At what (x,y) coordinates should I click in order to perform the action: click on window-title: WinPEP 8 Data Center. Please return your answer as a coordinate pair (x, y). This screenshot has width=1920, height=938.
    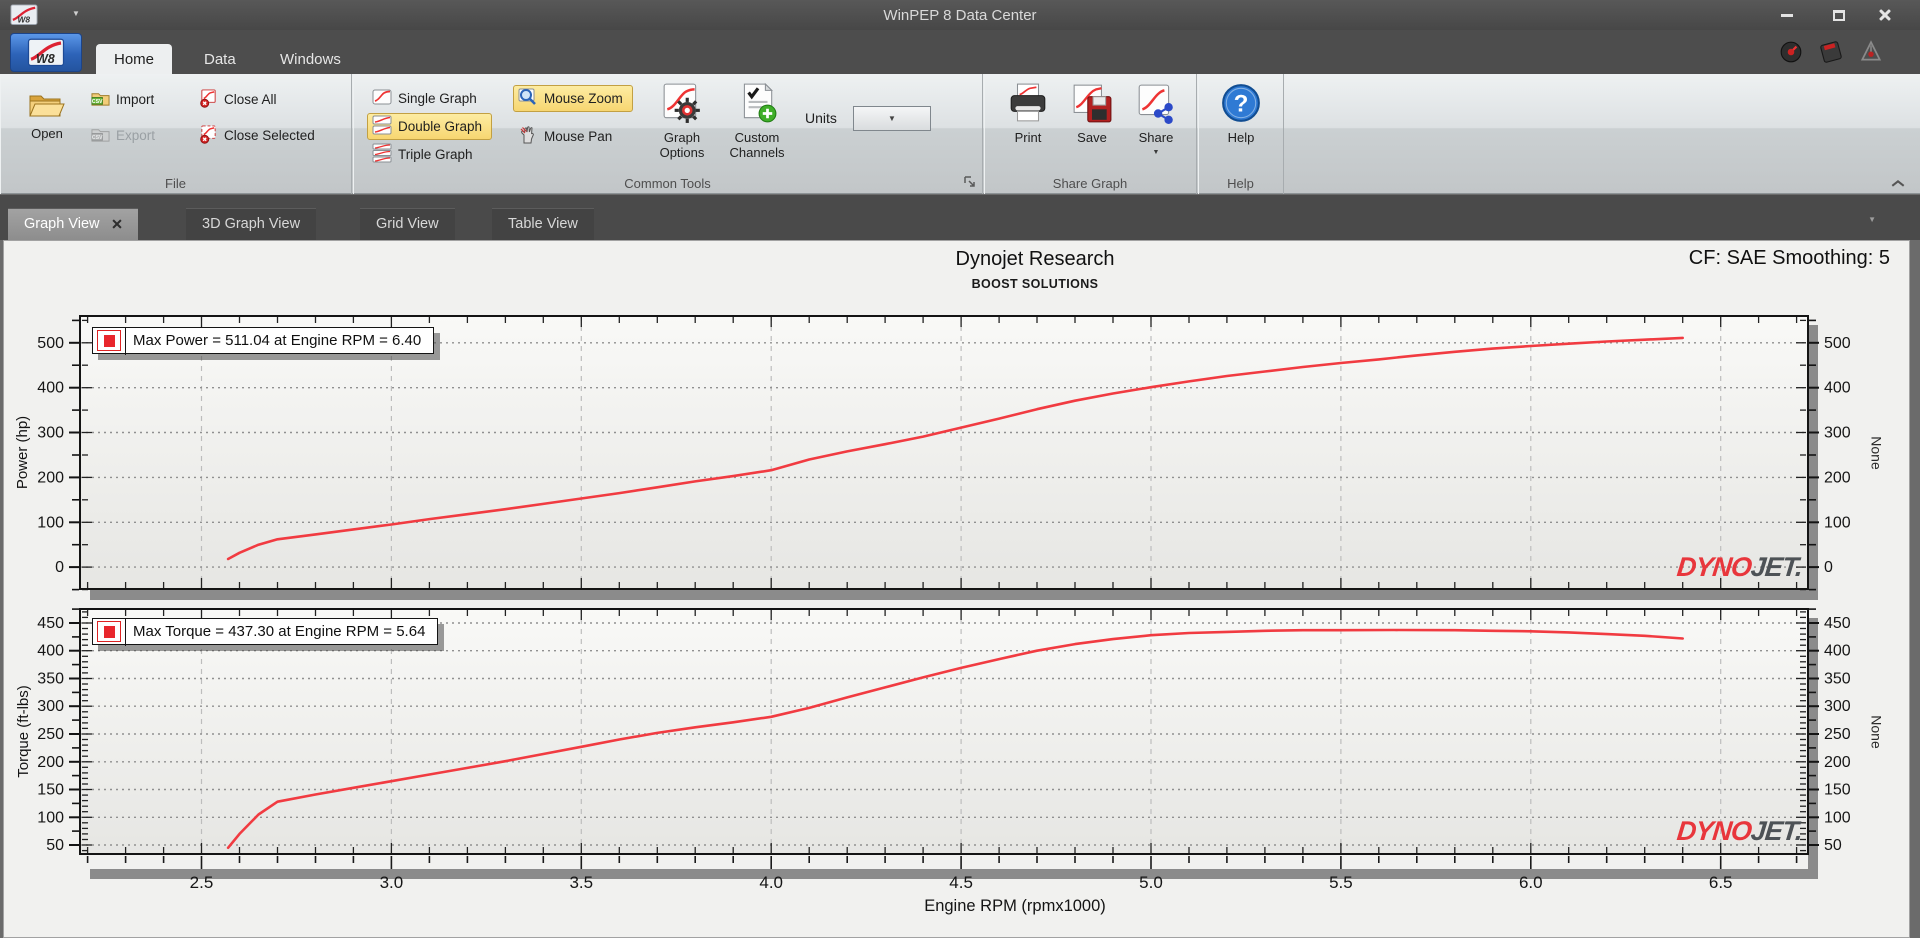
    Looking at the image, I should click on (960, 15).